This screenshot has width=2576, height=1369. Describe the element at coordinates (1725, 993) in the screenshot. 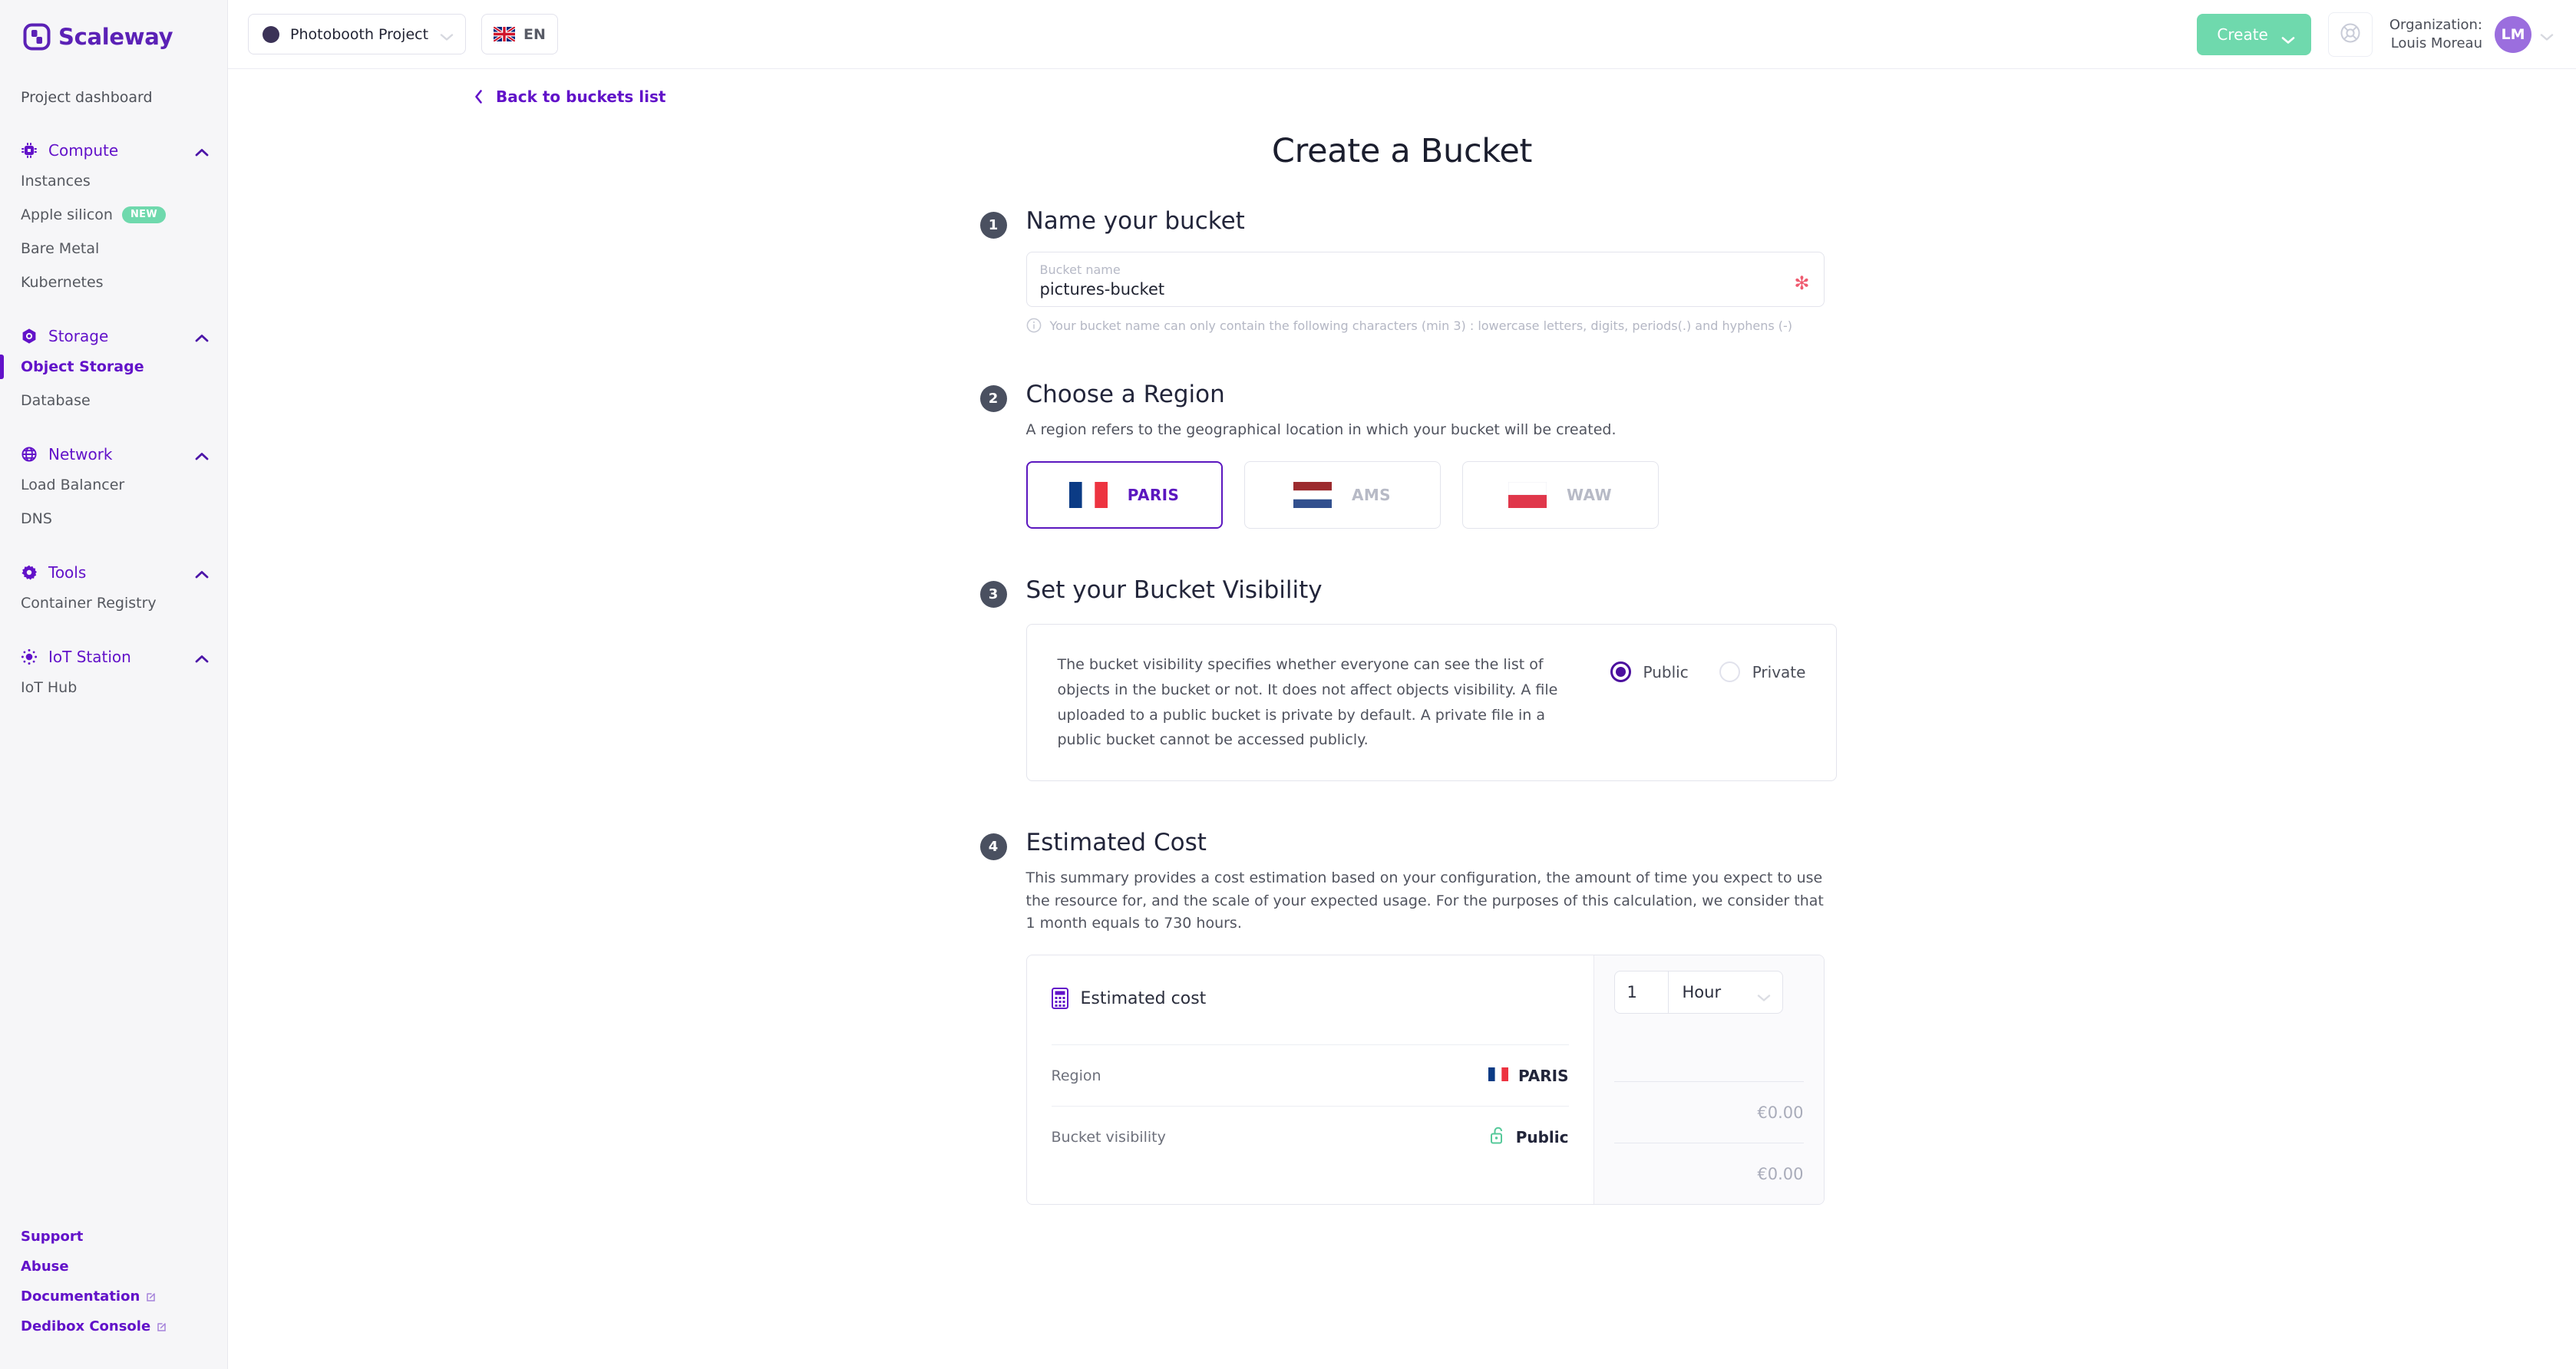

I see `duration-unit-select: Hour` at that location.